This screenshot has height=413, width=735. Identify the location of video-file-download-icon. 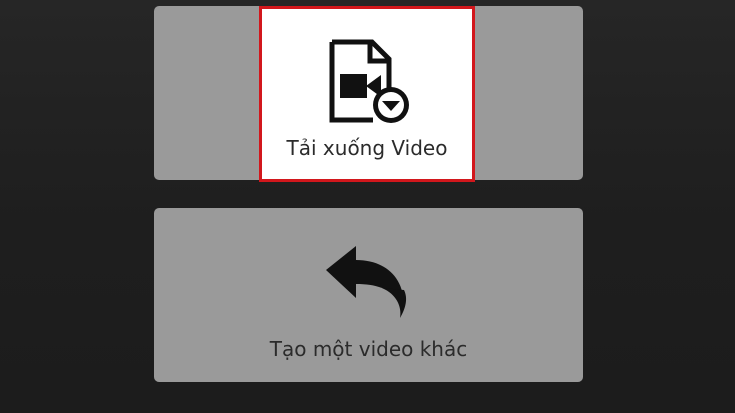
(369, 81).